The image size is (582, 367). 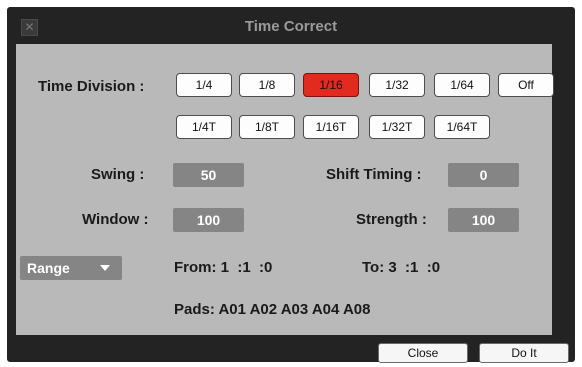 What do you see at coordinates (267, 85) in the screenshot?
I see `division-1-8: 1/8` at bounding box center [267, 85].